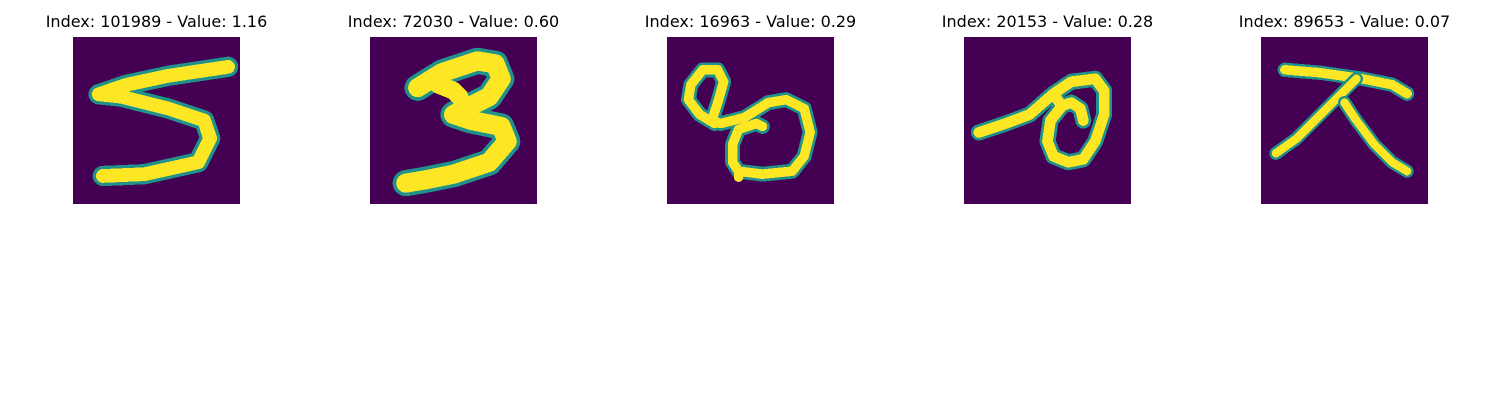 The width and height of the screenshot is (1500, 400). What do you see at coordinates (1344, 21) in the screenshot?
I see `panel-title: Index: 89653 - Value: 0.07` at bounding box center [1344, 21].